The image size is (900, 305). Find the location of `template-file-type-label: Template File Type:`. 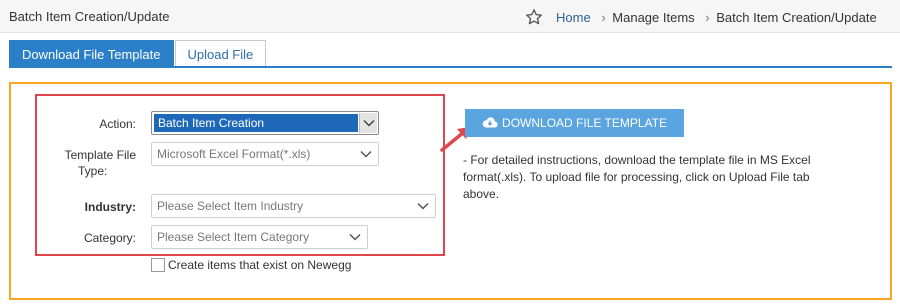

template-file-type-label: Template File Type: is located at coordinates (88, 163).